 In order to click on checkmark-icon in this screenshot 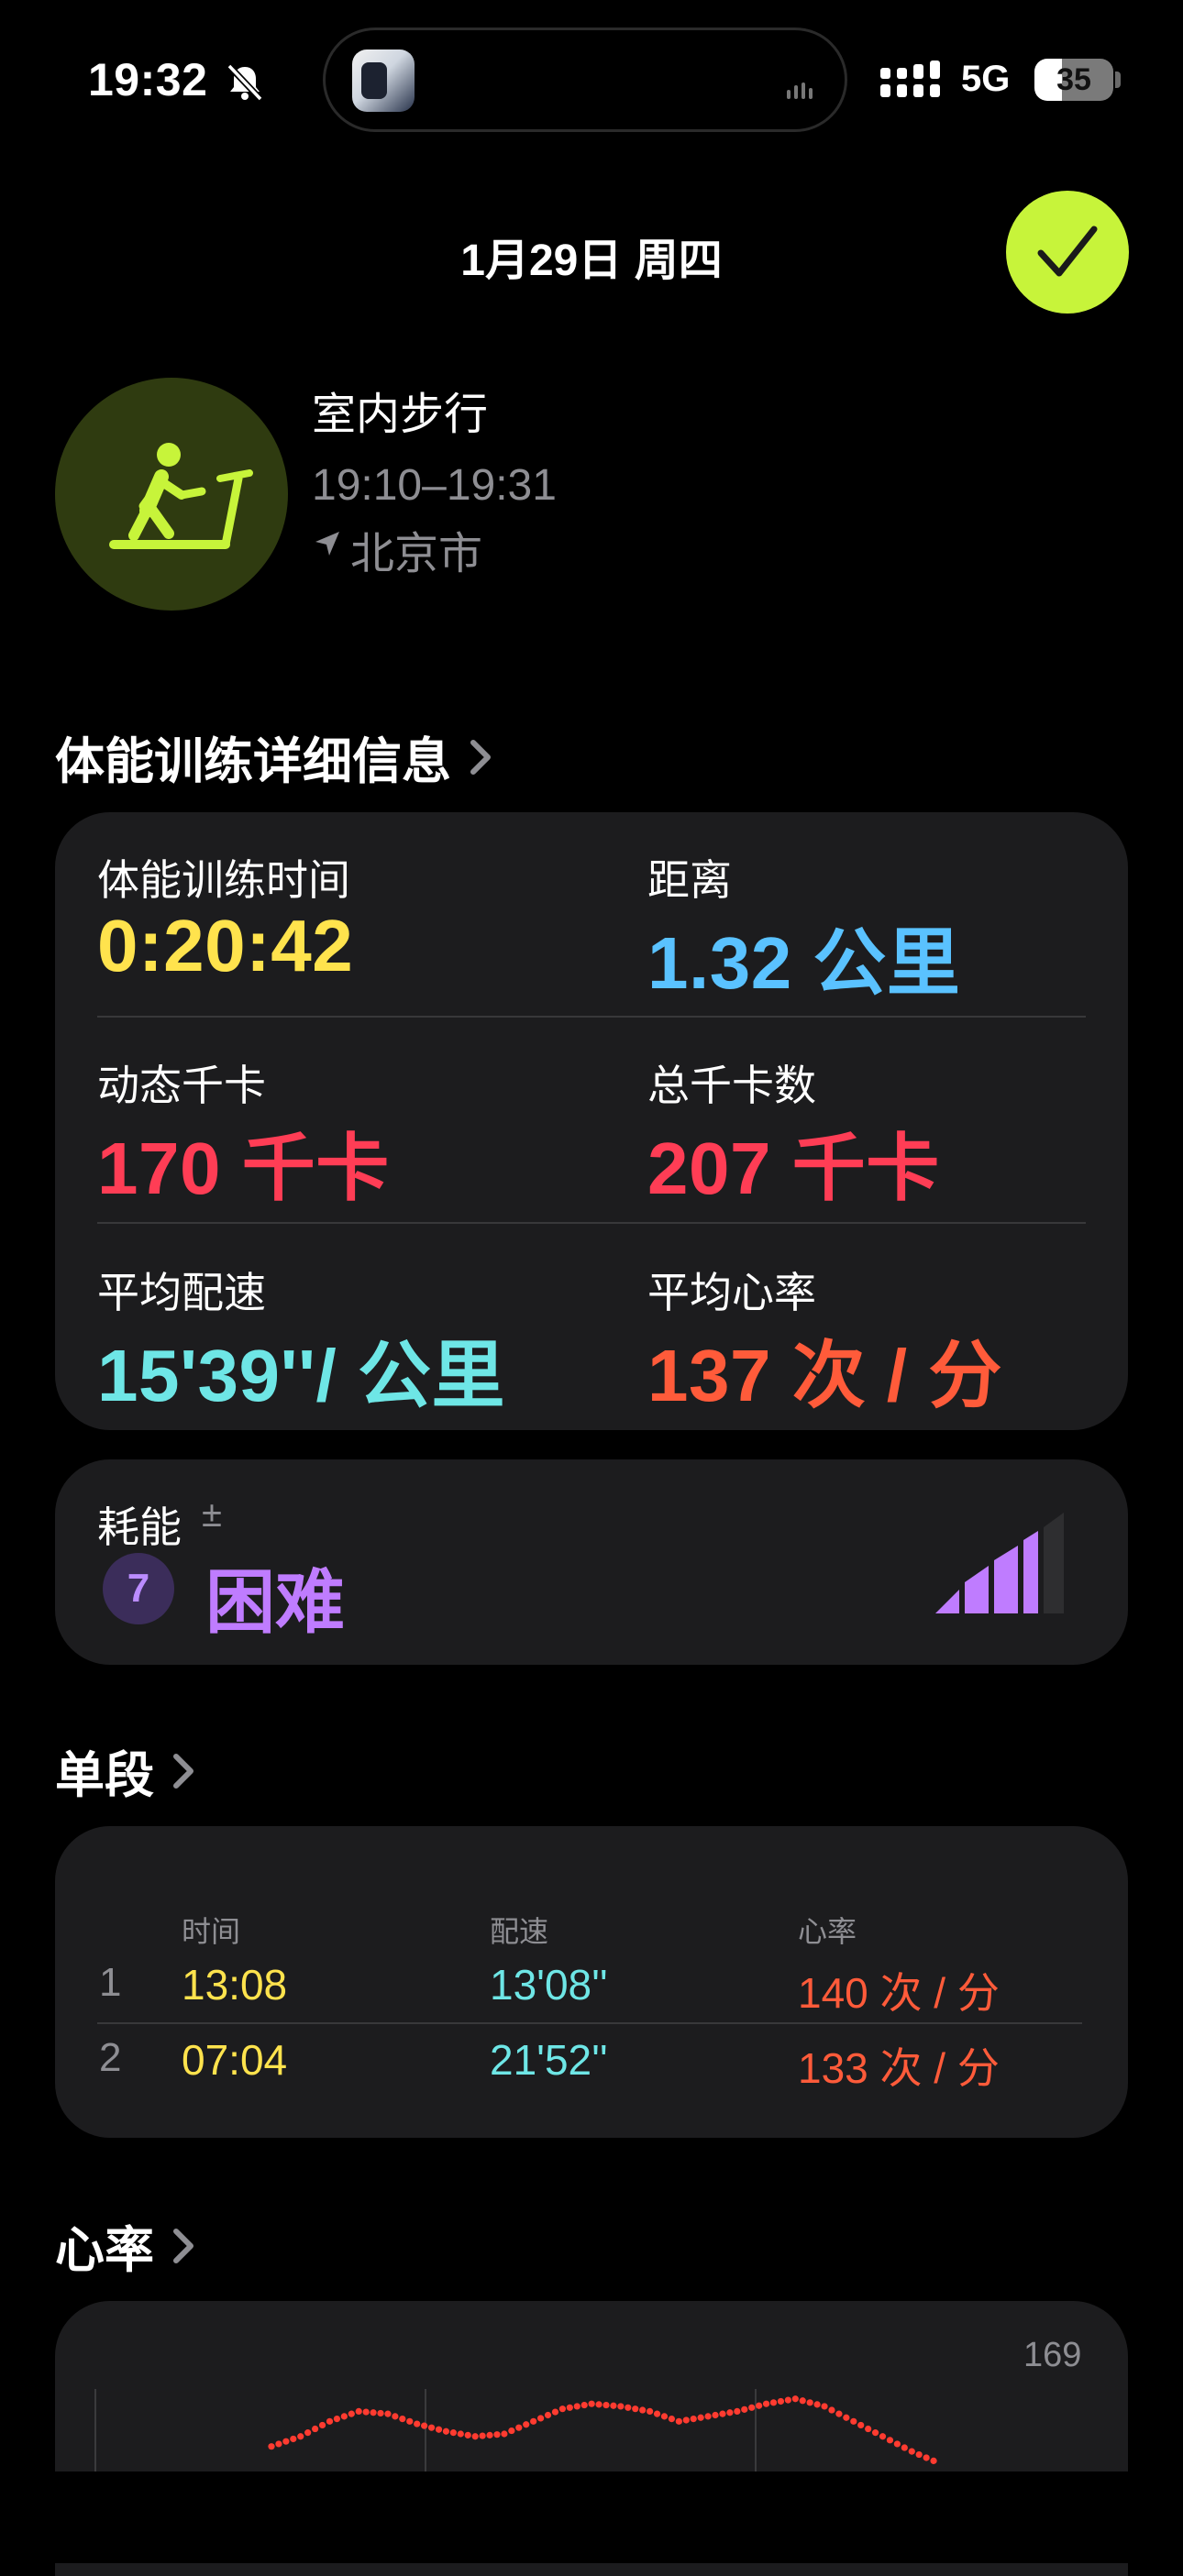, I will do `click(1067, 252)`.